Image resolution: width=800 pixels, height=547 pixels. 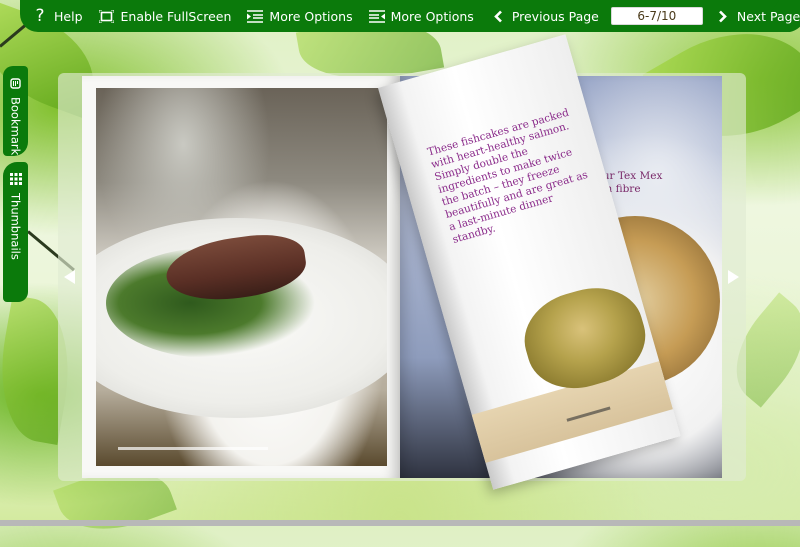 I want to click on bottom-bar, so click(x=400, y=523).